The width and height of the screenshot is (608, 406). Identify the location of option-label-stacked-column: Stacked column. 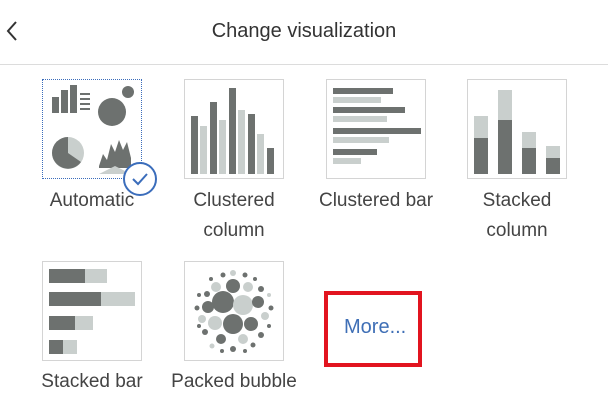
(517, 216).